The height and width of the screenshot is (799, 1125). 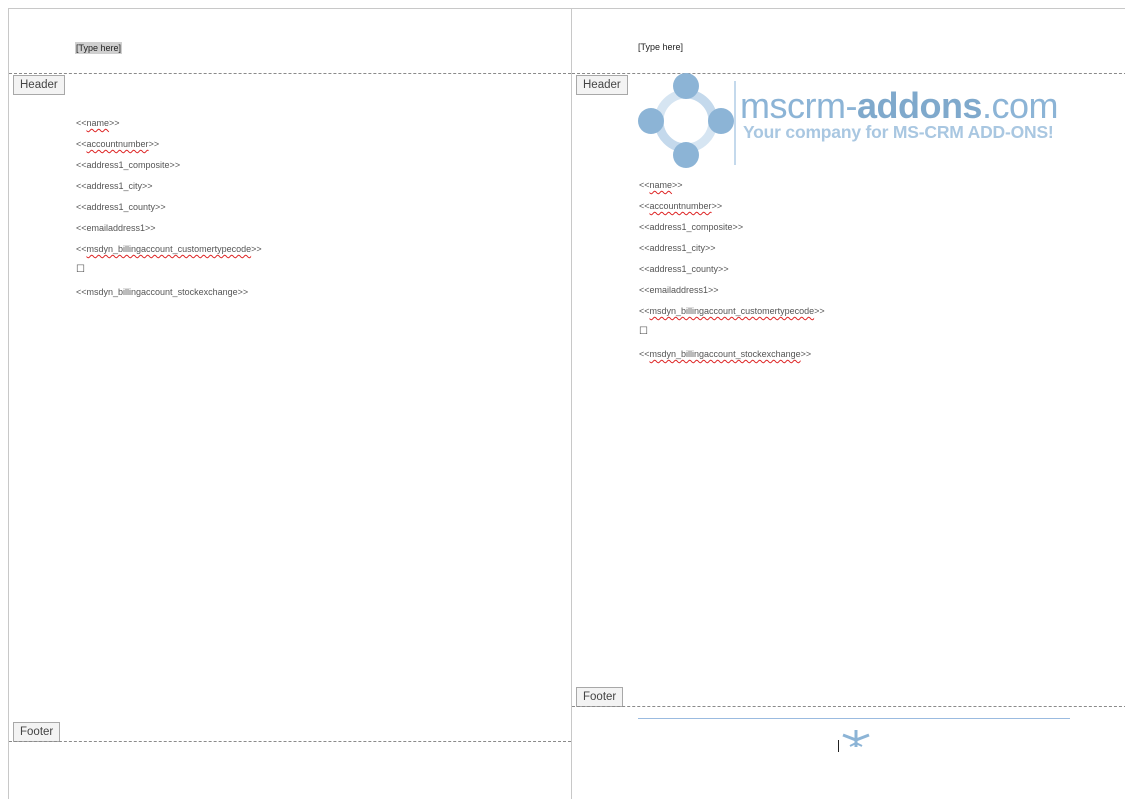 I want to click on plane-icon, so click(x=856, y=738).